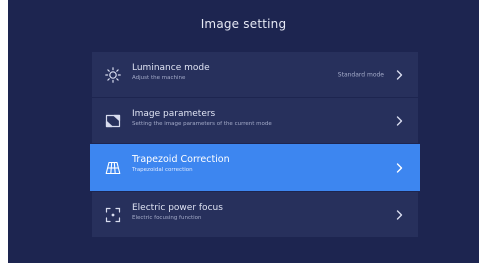 This screenshot has width=484, height=270. I want to click on menu-item-title: Luminance mode, so click(171, 68).